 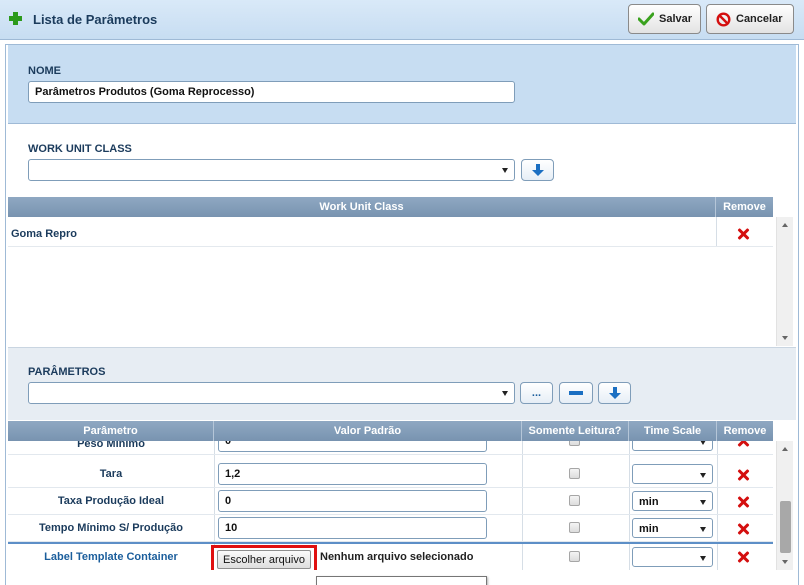 I want to click on cancel-button: Cancelar, so click(x=750, y=19).